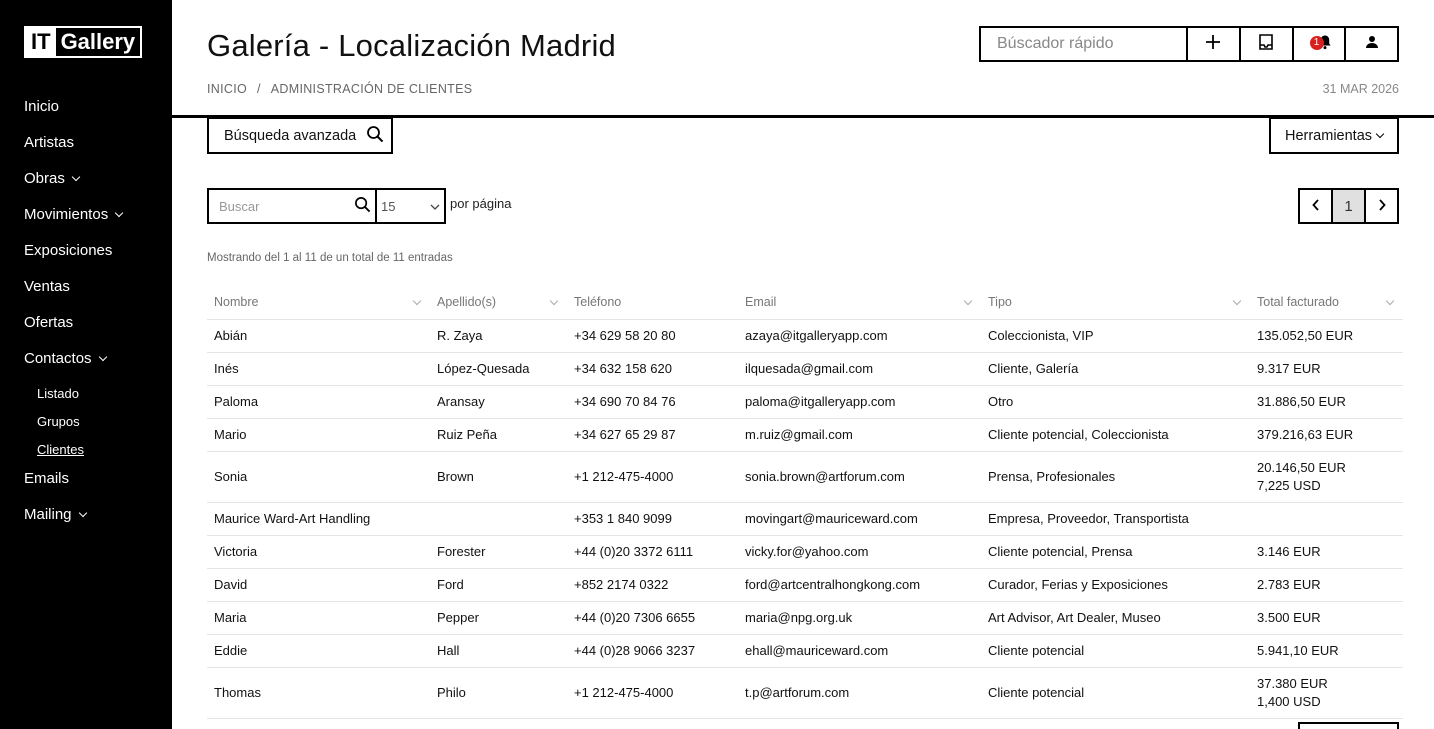  Describe the element at coordinates (859, 336) in the screenshot. I see `cell-email: azaya@itgalleryapp.com` at that location.